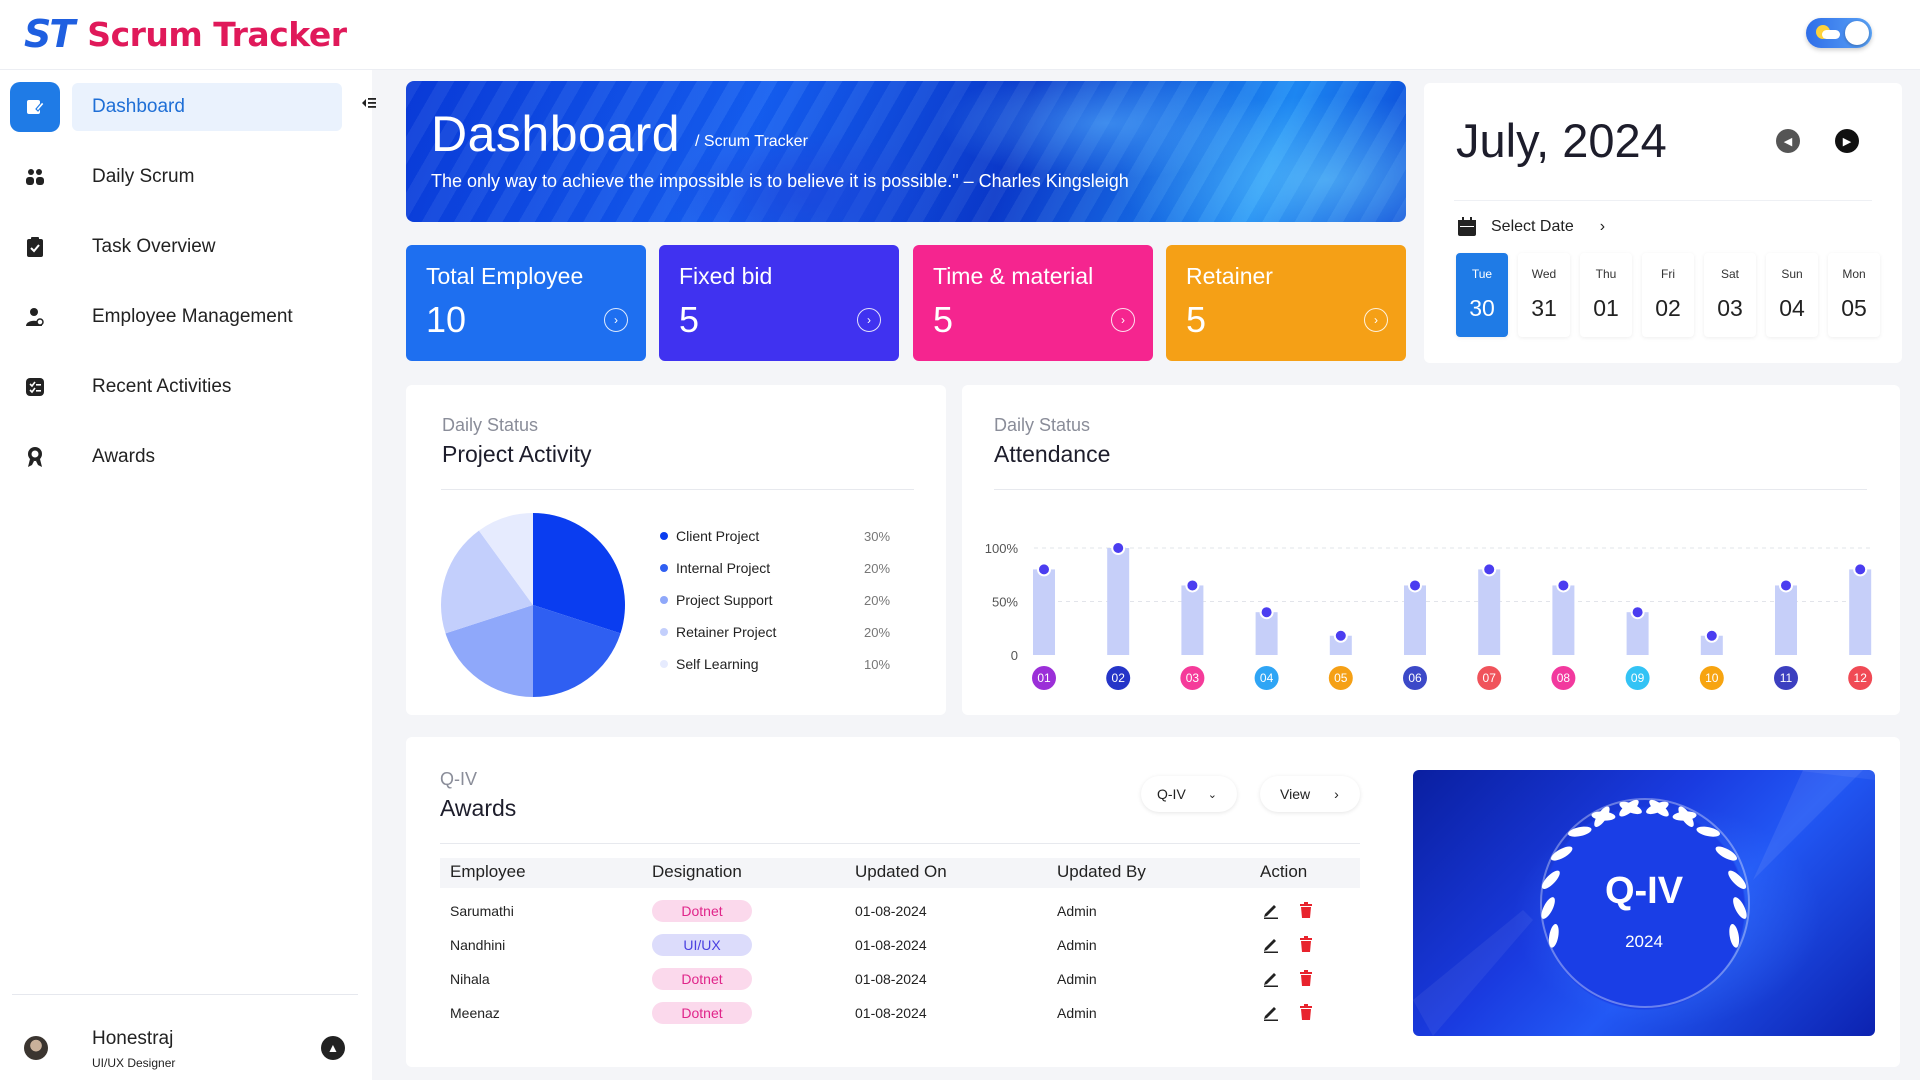  What do you see at coordinates (664, 536) in the screenshot?
I see `legend-dot` at bounding box center [664, 536].